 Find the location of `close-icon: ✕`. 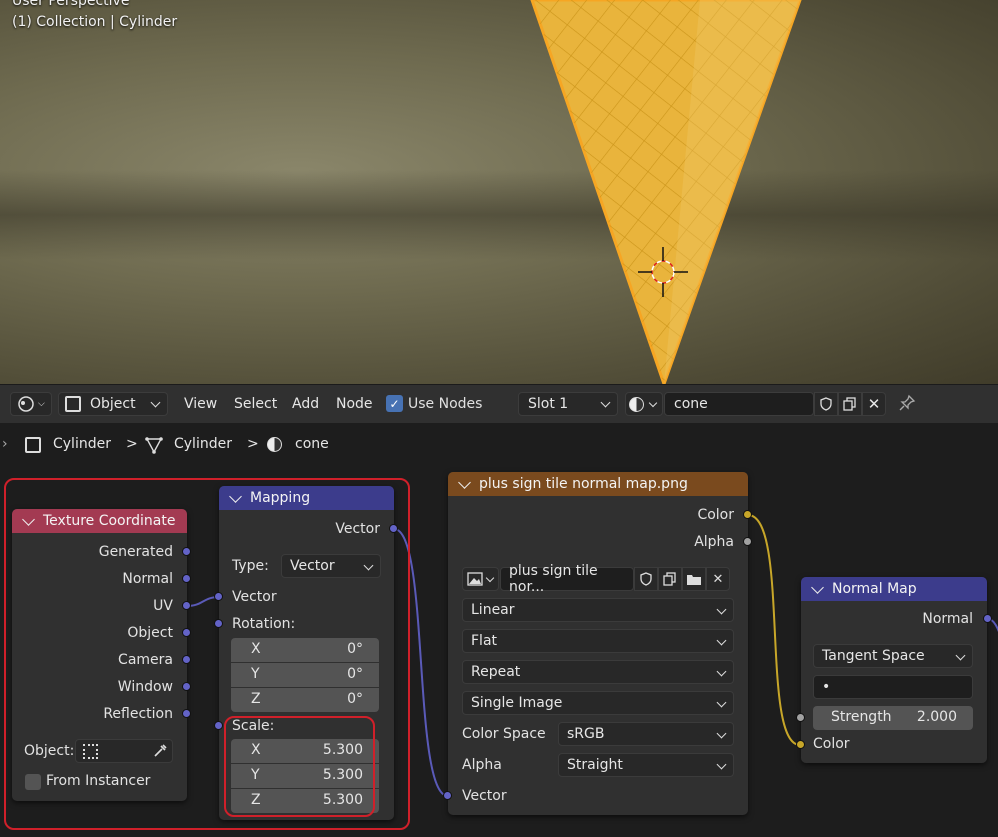

close-icon: ✕ is located at coordinates (718, 579).